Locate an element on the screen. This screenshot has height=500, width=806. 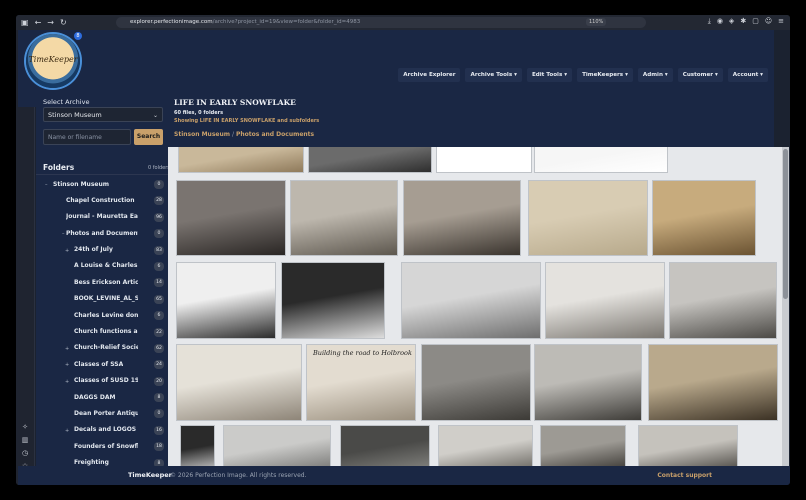
folder-tree-item: Freighting 8 is located at coordinates (111, 461).